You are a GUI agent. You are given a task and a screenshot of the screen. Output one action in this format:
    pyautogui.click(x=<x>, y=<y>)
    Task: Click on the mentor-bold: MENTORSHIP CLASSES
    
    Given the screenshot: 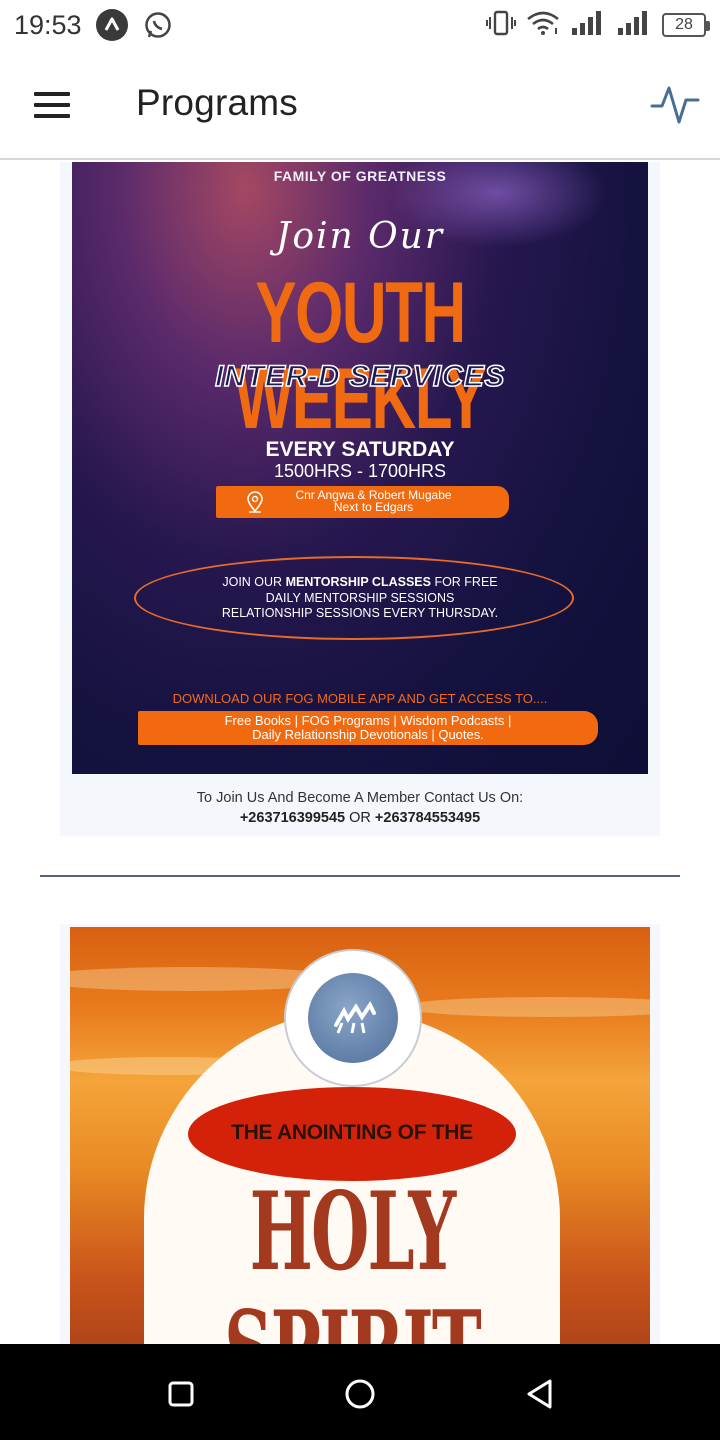 What is the action you would take?
    pyautogui.click(x=358, y=582)
    